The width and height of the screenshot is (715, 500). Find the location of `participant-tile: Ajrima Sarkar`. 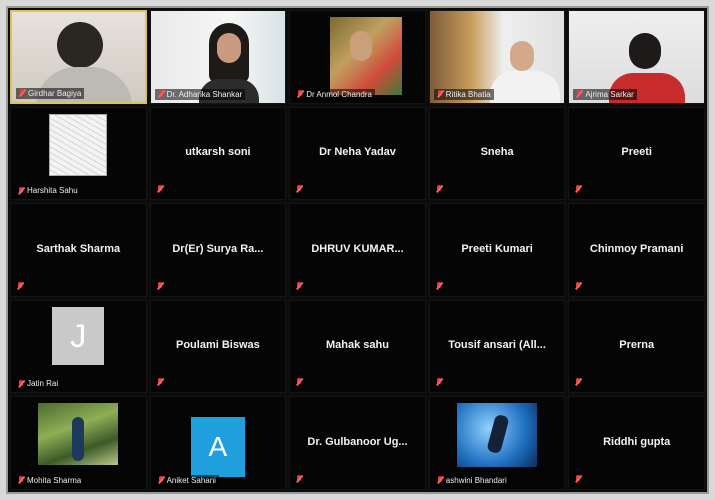

participant-tile: Ajrima Sarkar is located at coordinates (636, 57).